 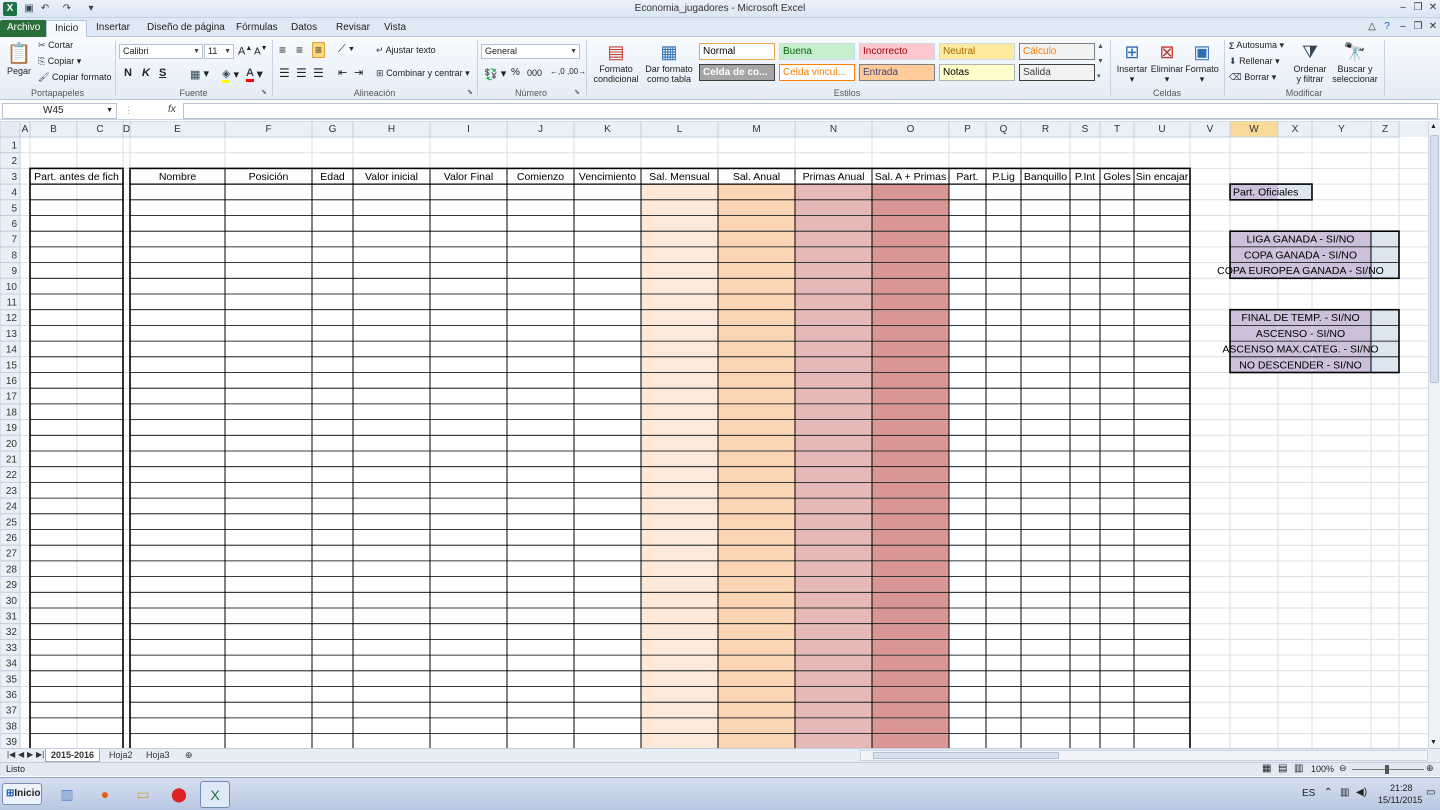 I want to click on scroll-down-icon: ▼, so click(x=1433, y=742).